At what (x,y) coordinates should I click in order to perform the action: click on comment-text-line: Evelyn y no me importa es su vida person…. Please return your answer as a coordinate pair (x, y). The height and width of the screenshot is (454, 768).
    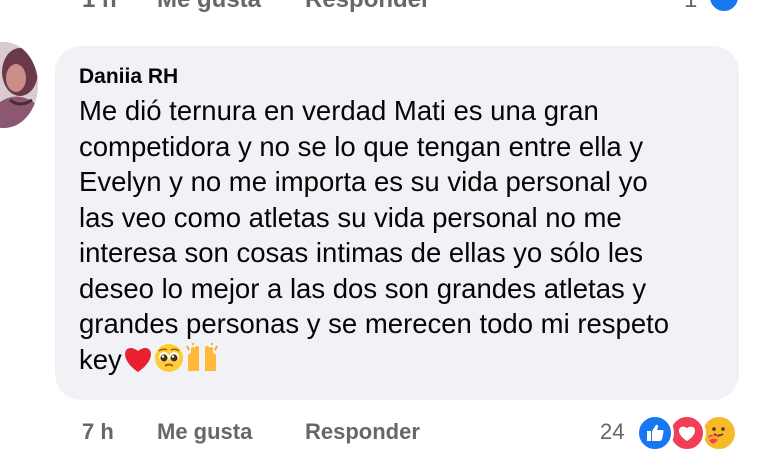
    Looking at the image, I should click on (363, 181).